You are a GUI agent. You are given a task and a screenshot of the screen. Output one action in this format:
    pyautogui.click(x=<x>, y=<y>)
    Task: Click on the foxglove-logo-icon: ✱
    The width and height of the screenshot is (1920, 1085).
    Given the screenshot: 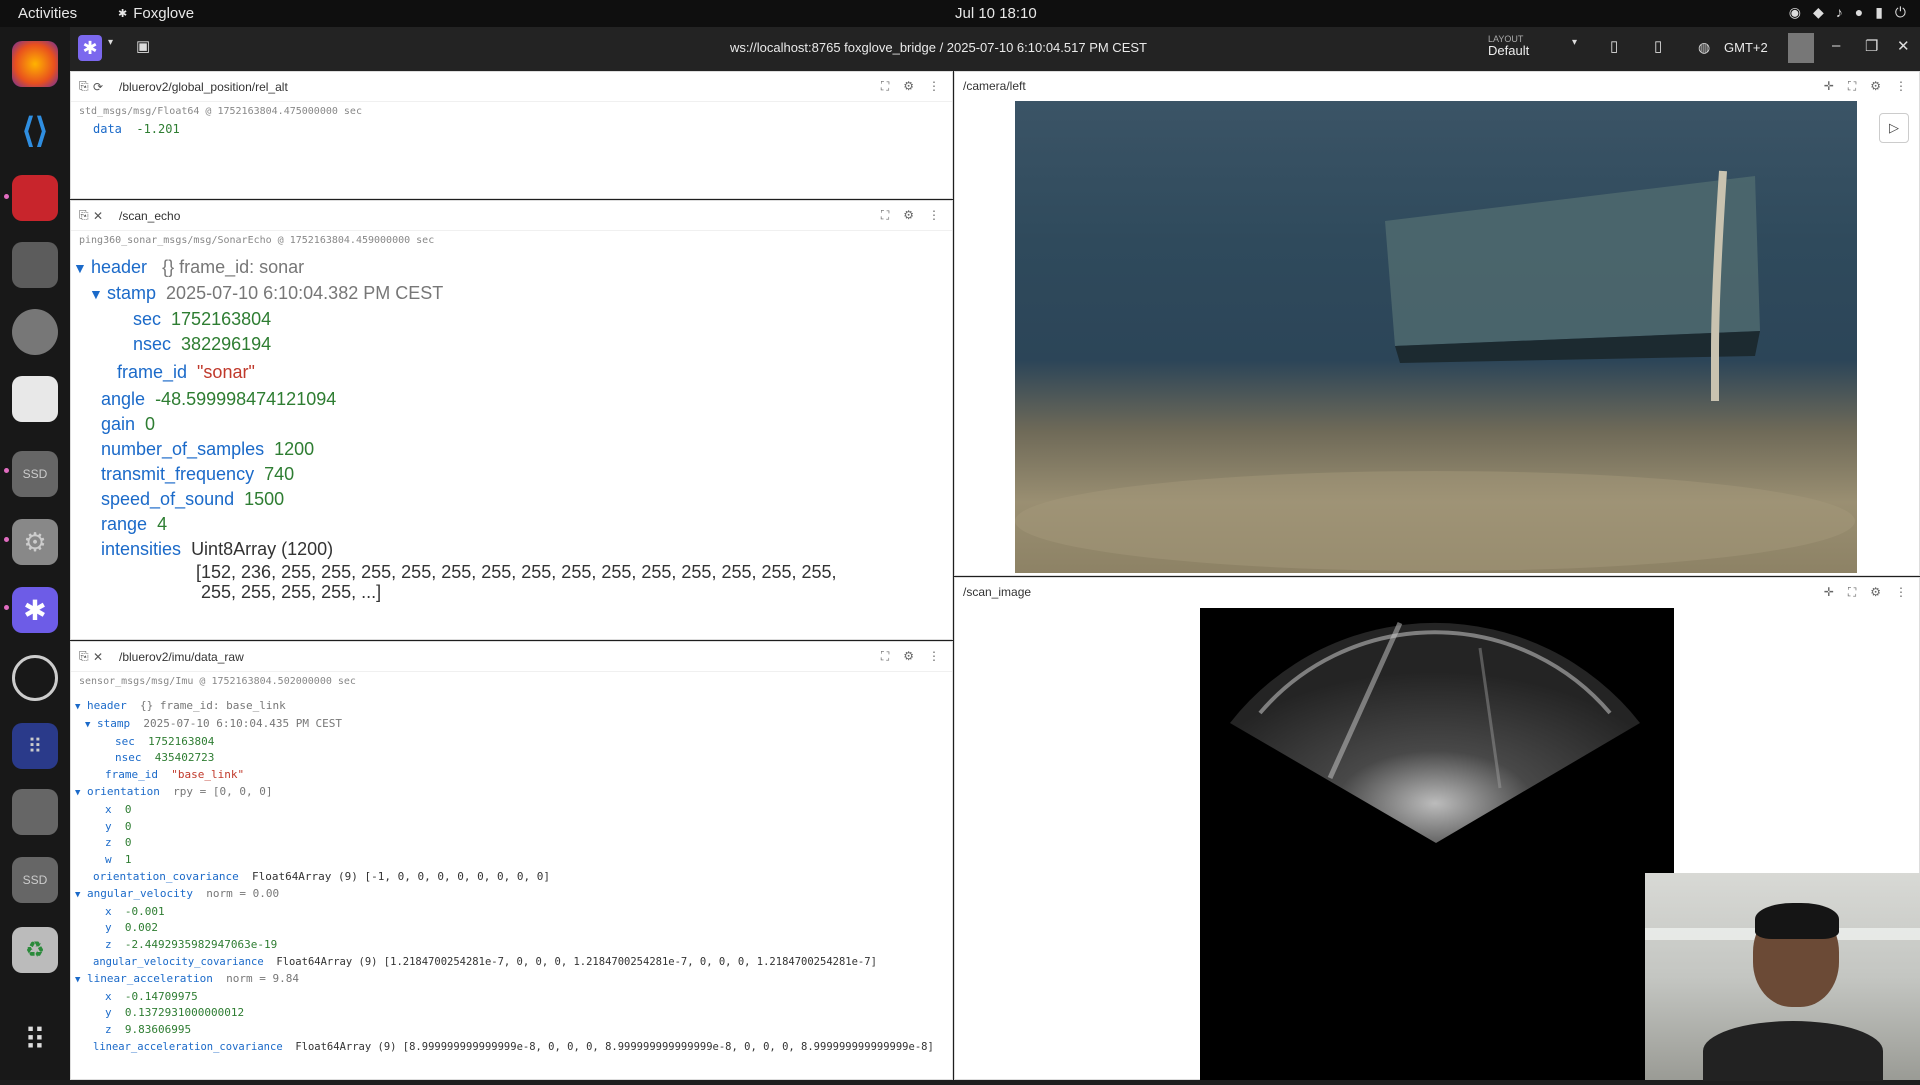 What is the action you would take?
    pyautogui.click(x=90, y=48)
    